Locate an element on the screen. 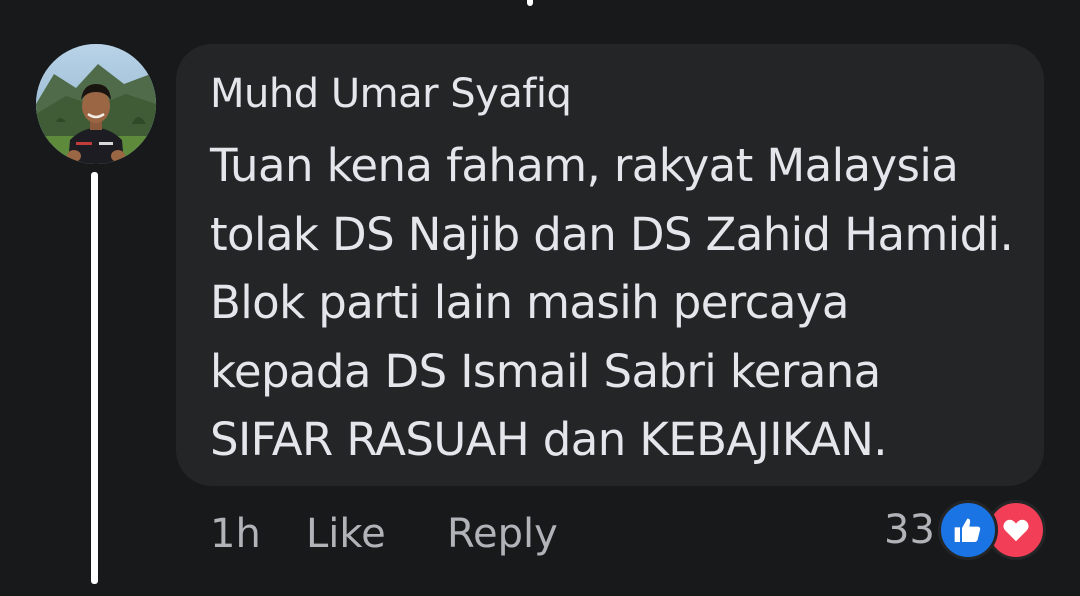 The height and width of the screenshot is (596, 1080). reaction-summary: 33 is located at coordinates (969, 530).